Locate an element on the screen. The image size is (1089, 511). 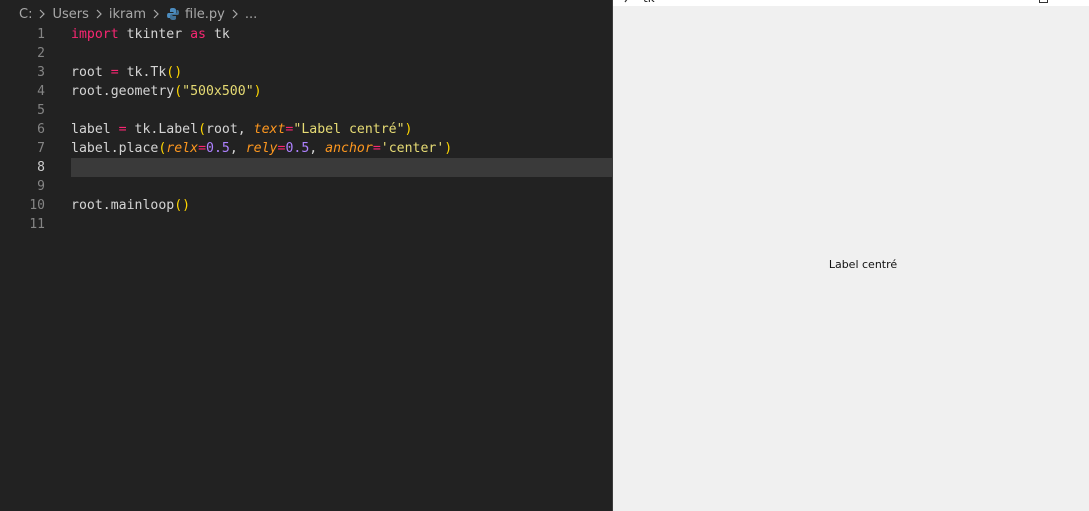
line-number: 6 is located at coordinates (41, 129).